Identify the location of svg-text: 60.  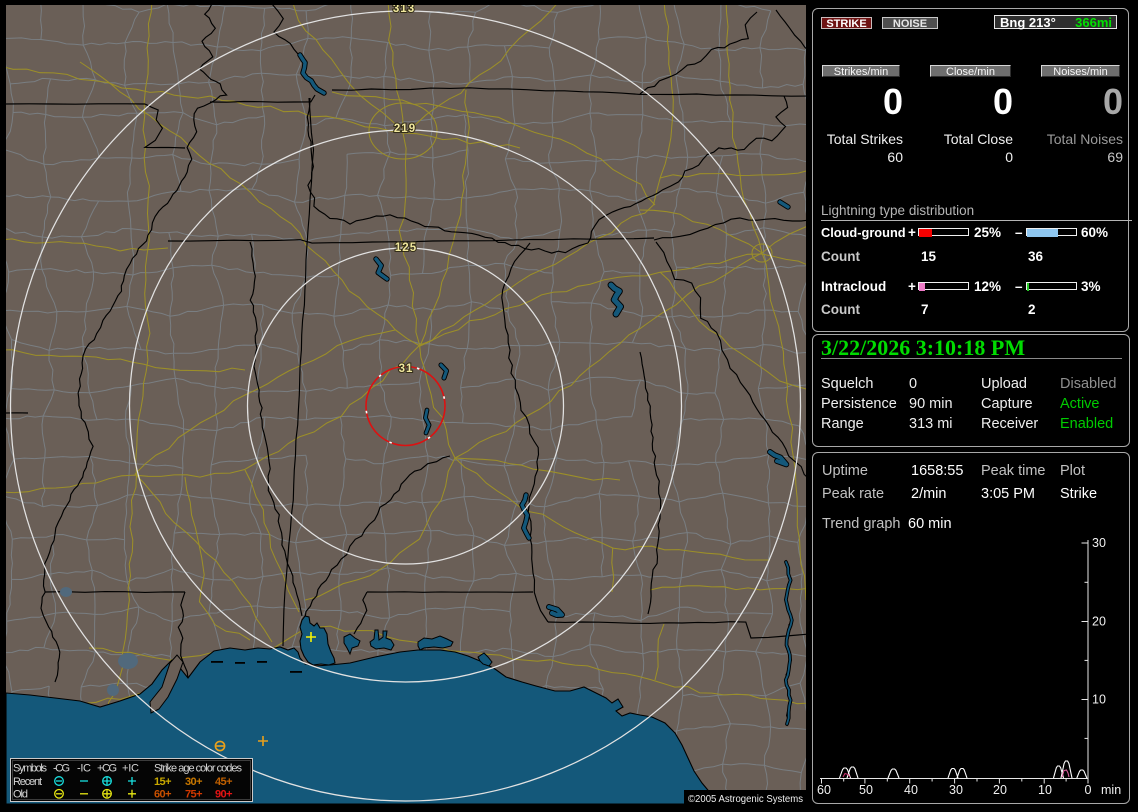
(824, 790).